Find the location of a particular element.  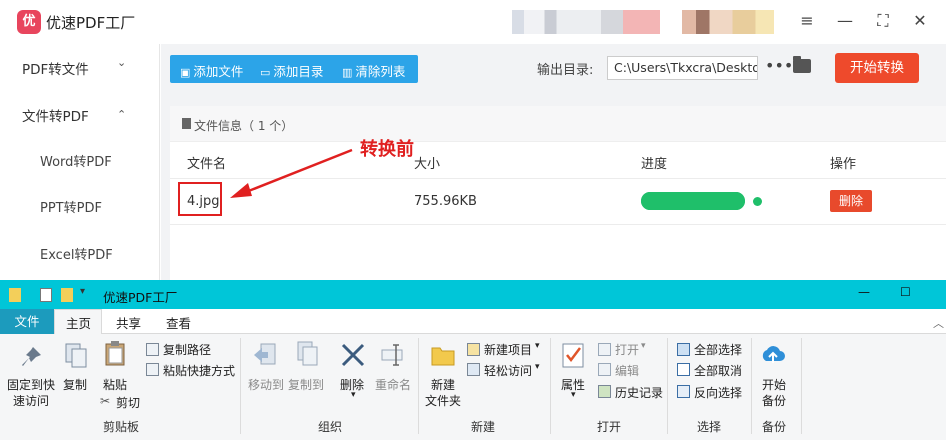

chevron-down-icon: ⌄ is located at coordinates (121, 62).